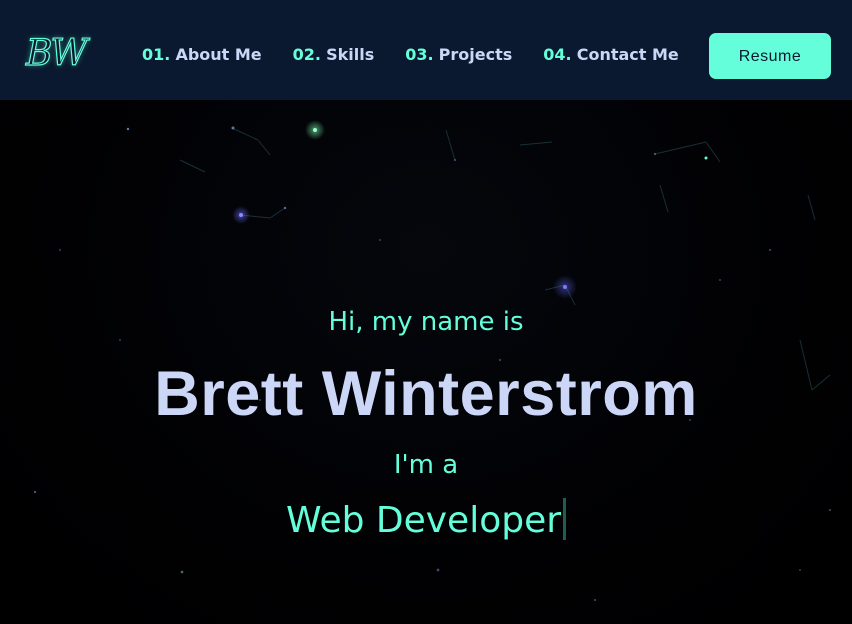 This screenshot has width=852, height=624. I want to click on resume-button: Resume, so click(770, 56).